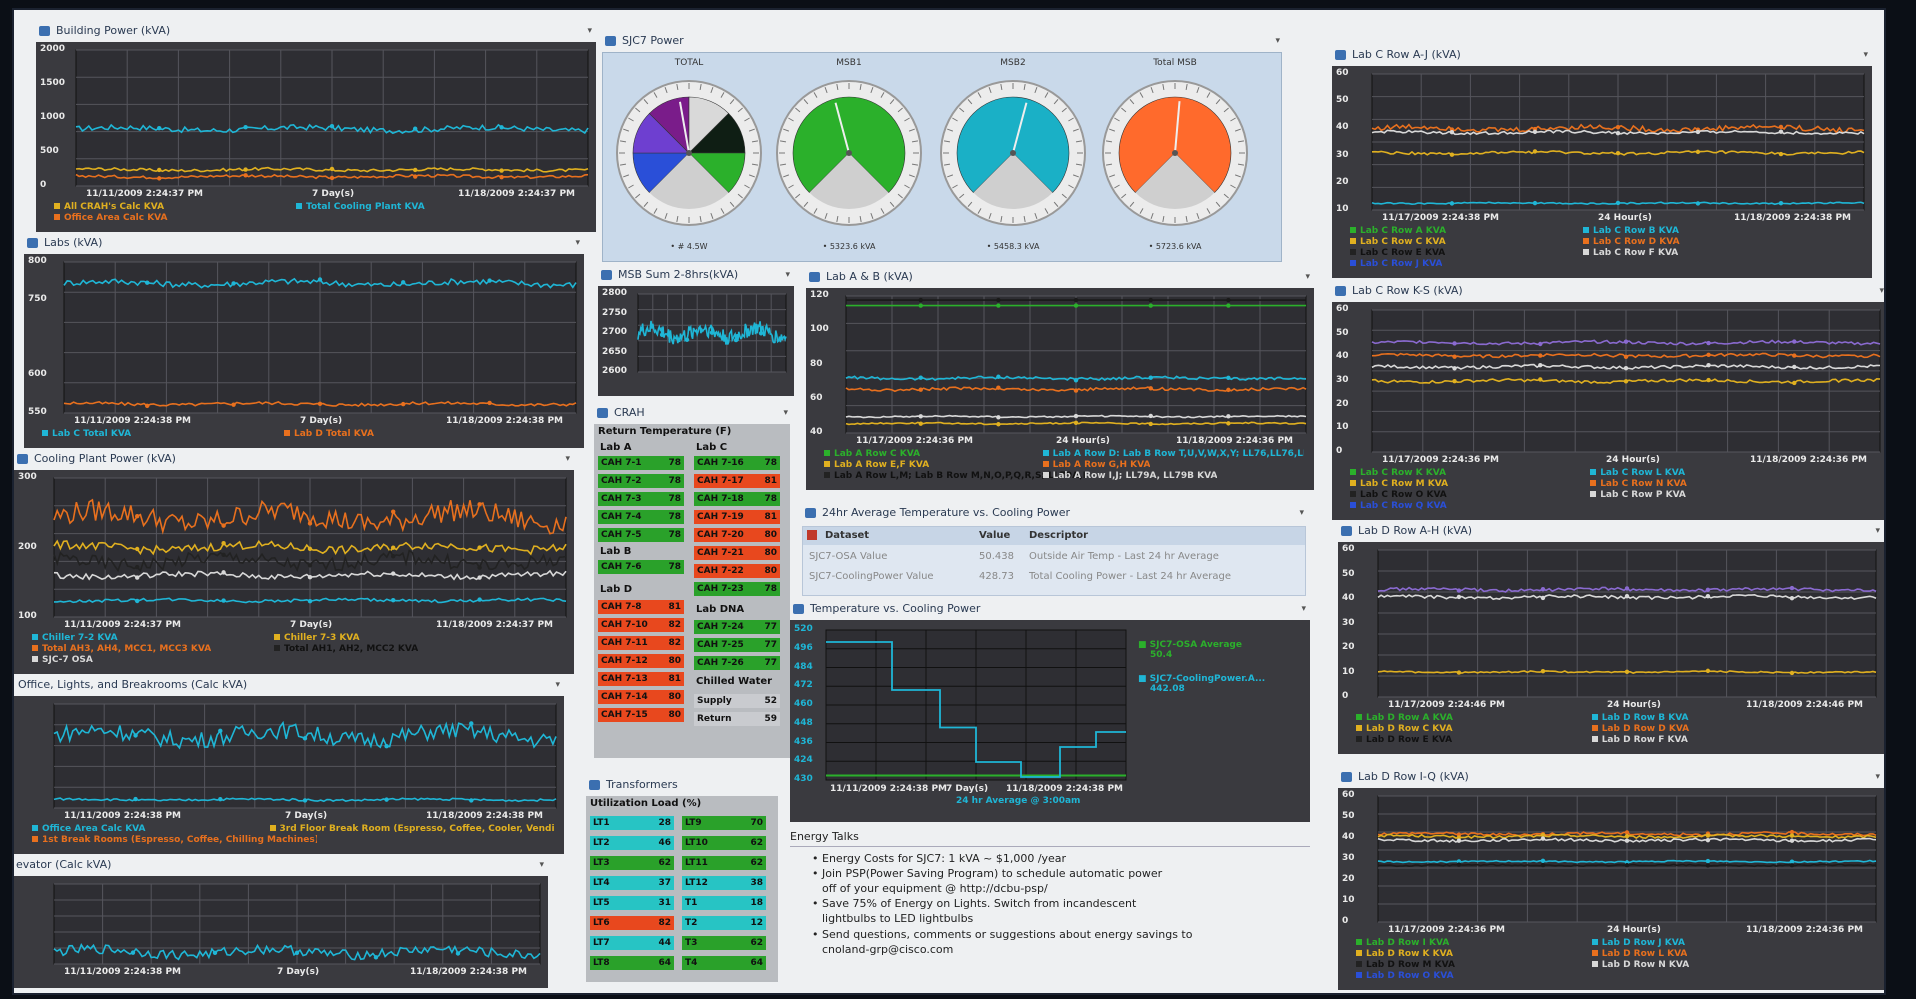 This screenshot has height=999, width=1916. Describe the element at coordinates (1190, 650) in the screenshot. I see `legend-item: ■ SJC7-OSA Average 50.4` at that location.